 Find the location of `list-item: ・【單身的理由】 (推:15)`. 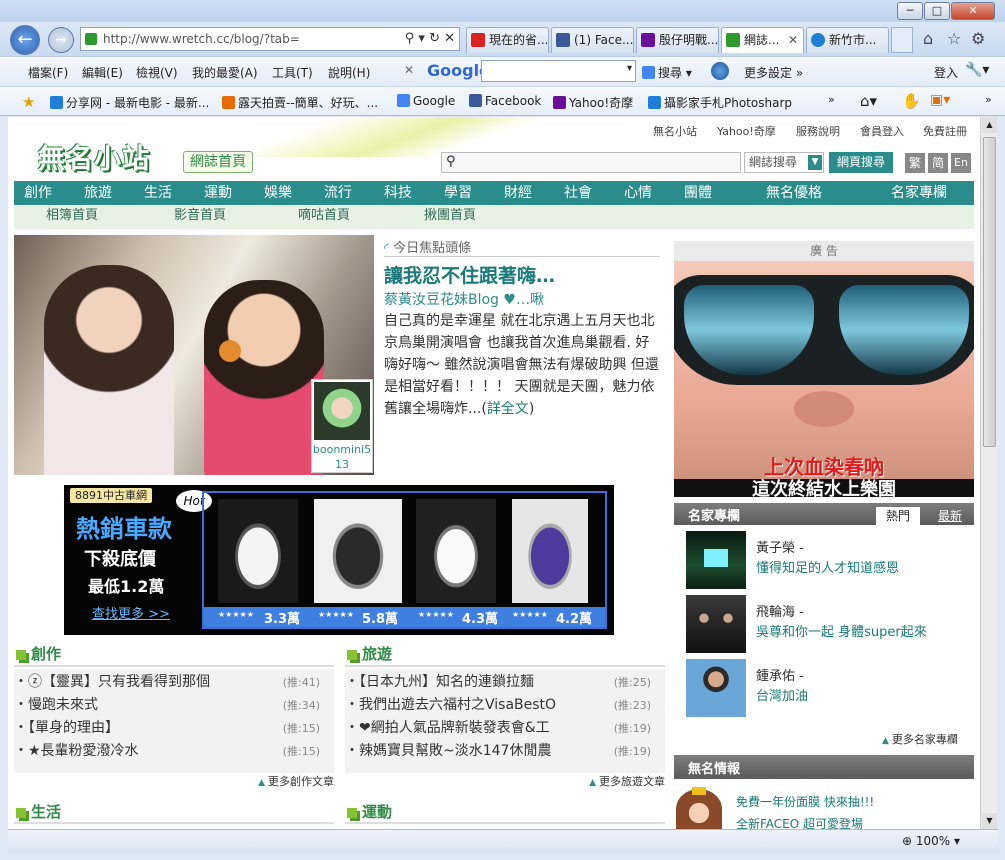

list-item: ・【單身的理由】 (推:15) is located at coordinates (174, 728).